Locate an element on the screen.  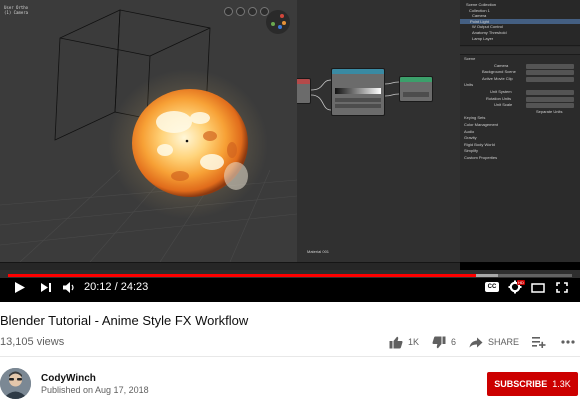
prop-section: Scene is located at coordinates (522, 59).